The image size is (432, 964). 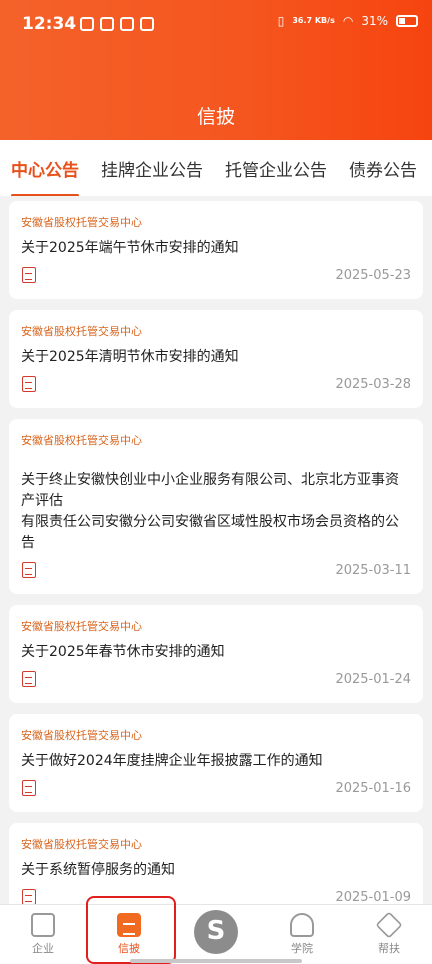 What do you see at coordinates (216, 22) in the screenshot?
I see `status-bar: 12:34 ▯ 36.7 KB/s ◠ 31%` at bounding box center [216, 22].